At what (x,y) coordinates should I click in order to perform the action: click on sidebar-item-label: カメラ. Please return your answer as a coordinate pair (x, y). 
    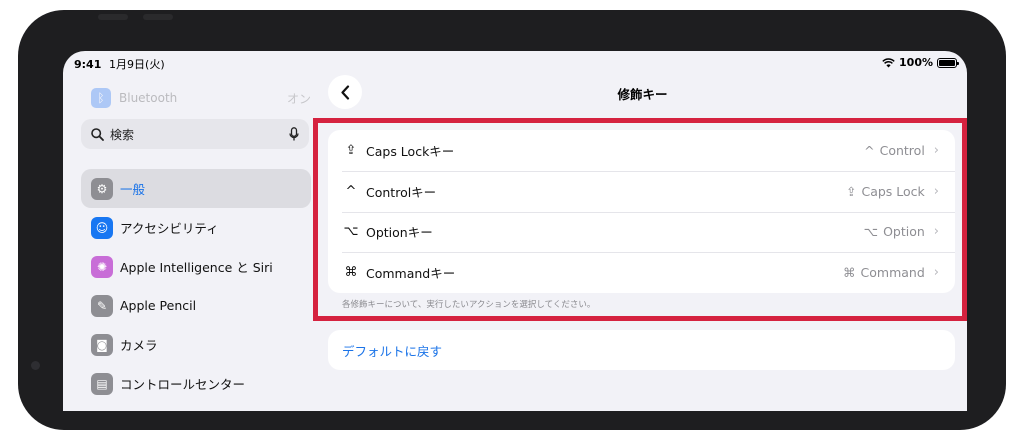
    Looking at the image, I should click on (139, 345).